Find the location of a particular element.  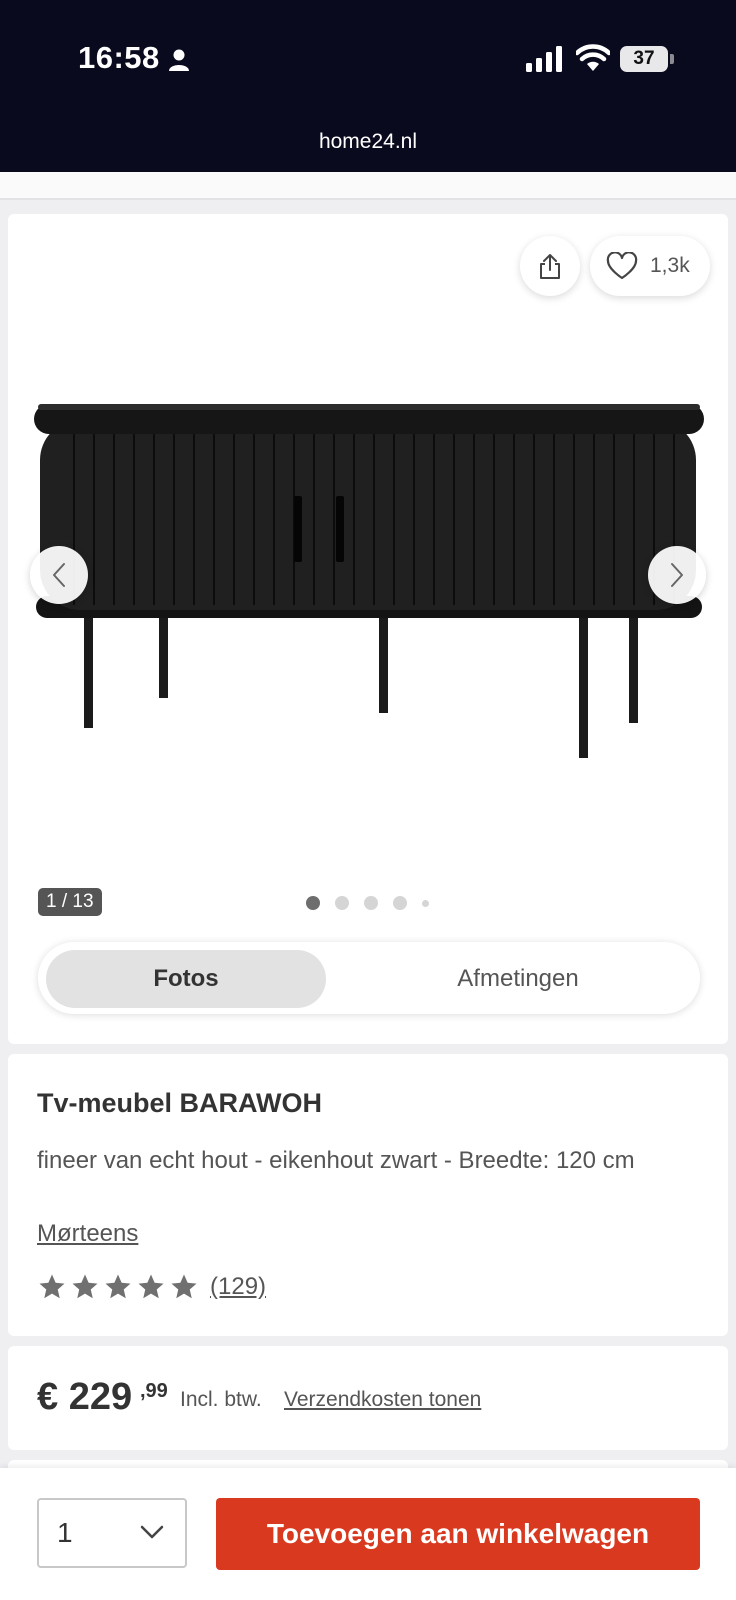

chevron-down-icon is located at coordinates (152, 1532).